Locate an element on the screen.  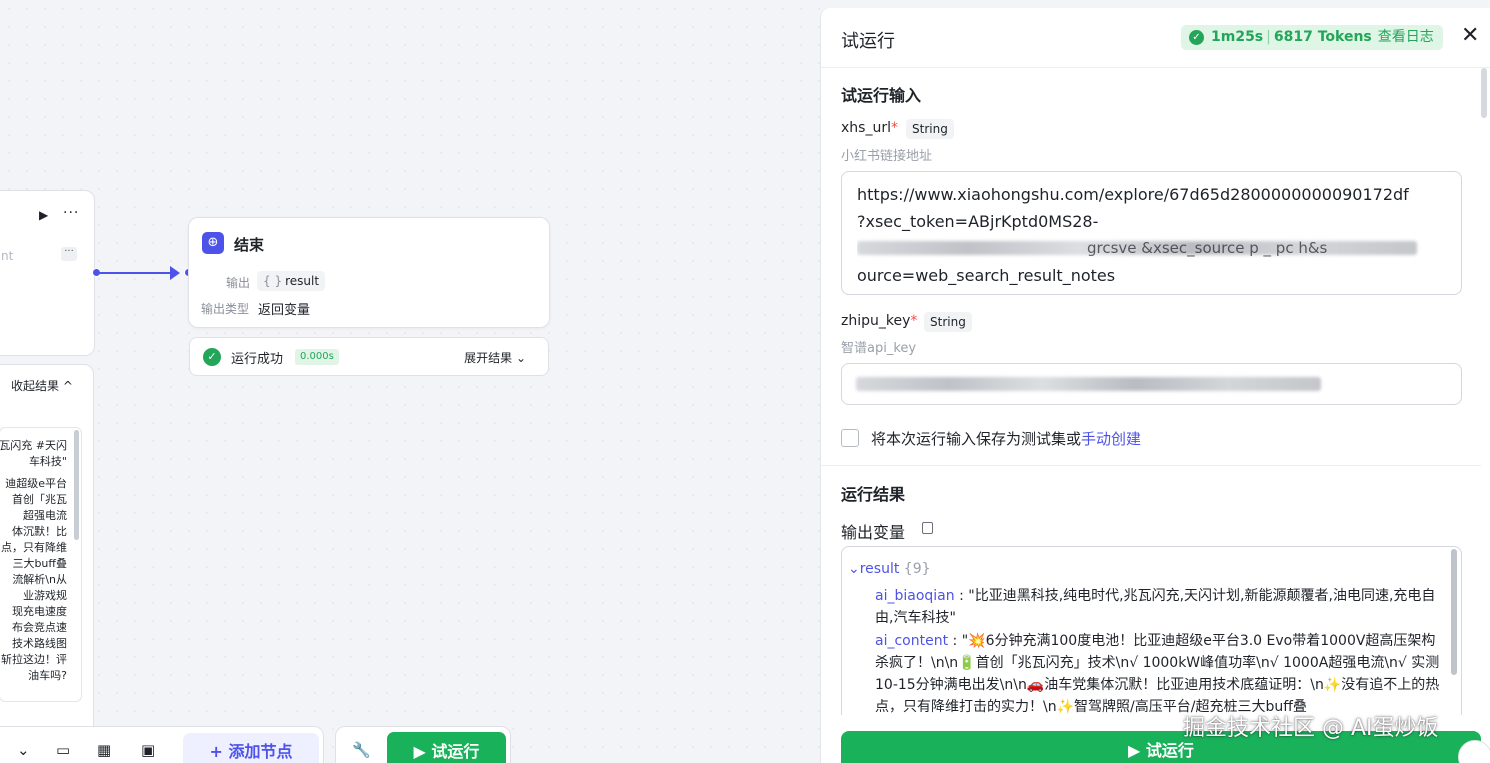
result-line: 斩拉这边！评 is located at coordinates (34, 659).